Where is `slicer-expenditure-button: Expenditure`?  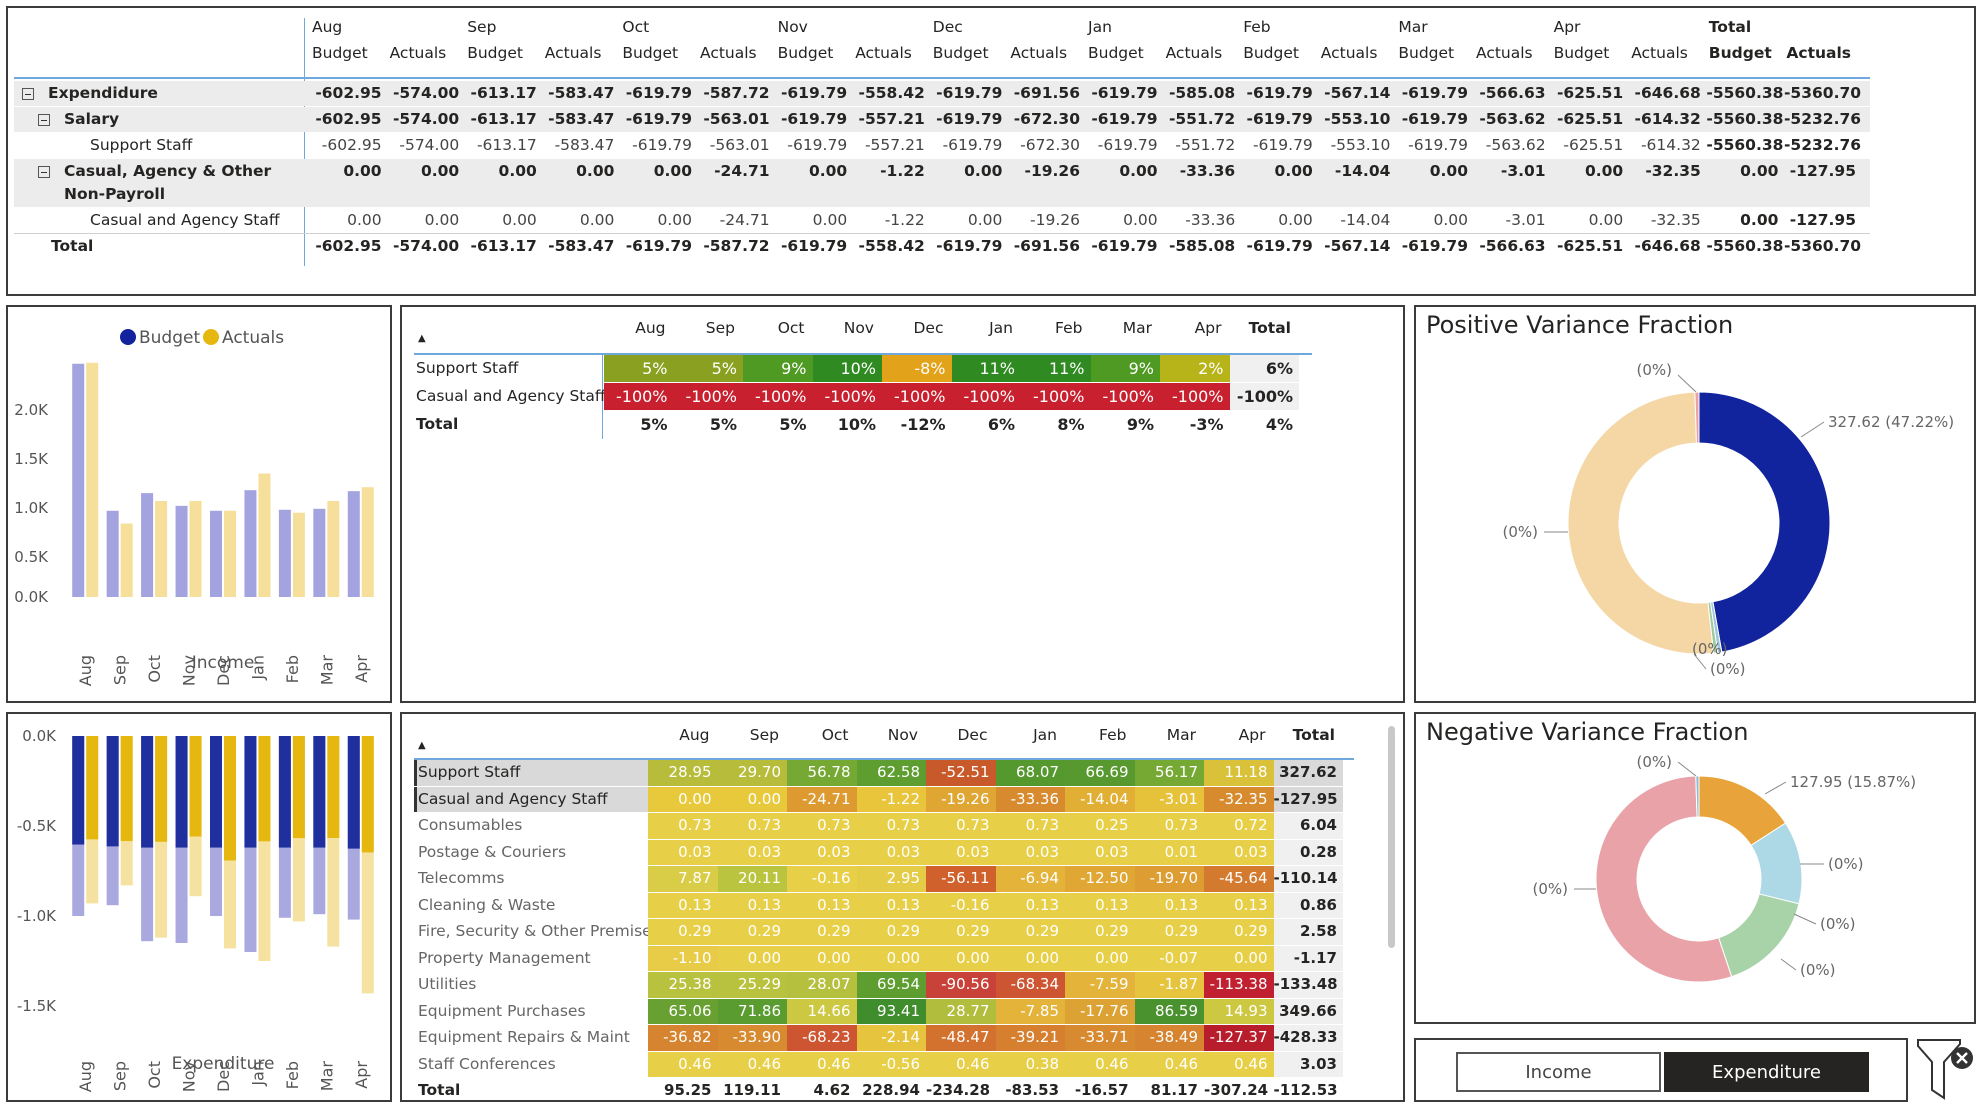
slicer-expenditure-button: Expenditure is located at coordinates (1766, 1072).